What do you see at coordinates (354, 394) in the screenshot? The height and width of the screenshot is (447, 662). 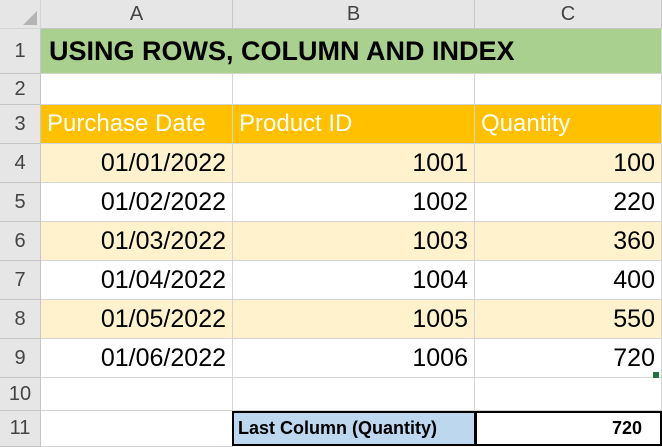 I see `cell-b10` at bounding box center [354, 394].